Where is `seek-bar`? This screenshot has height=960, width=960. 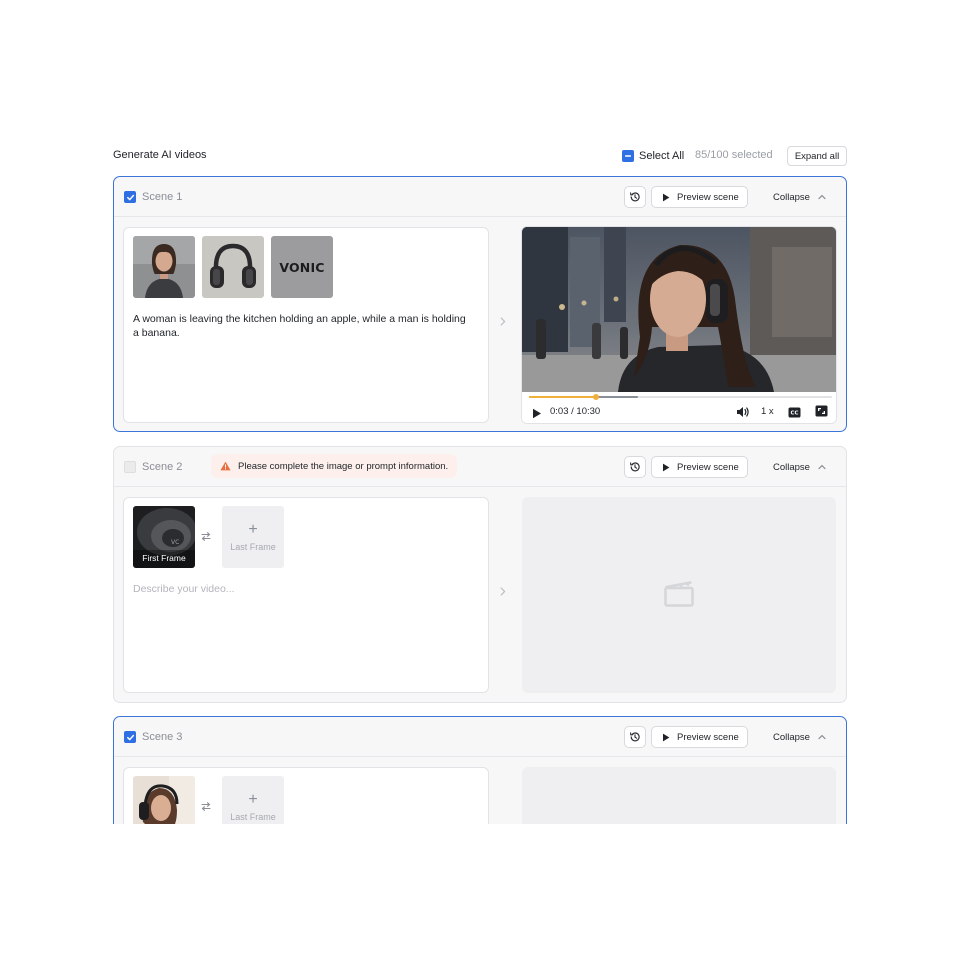
seek-bar is located at coordinates (680, 397).